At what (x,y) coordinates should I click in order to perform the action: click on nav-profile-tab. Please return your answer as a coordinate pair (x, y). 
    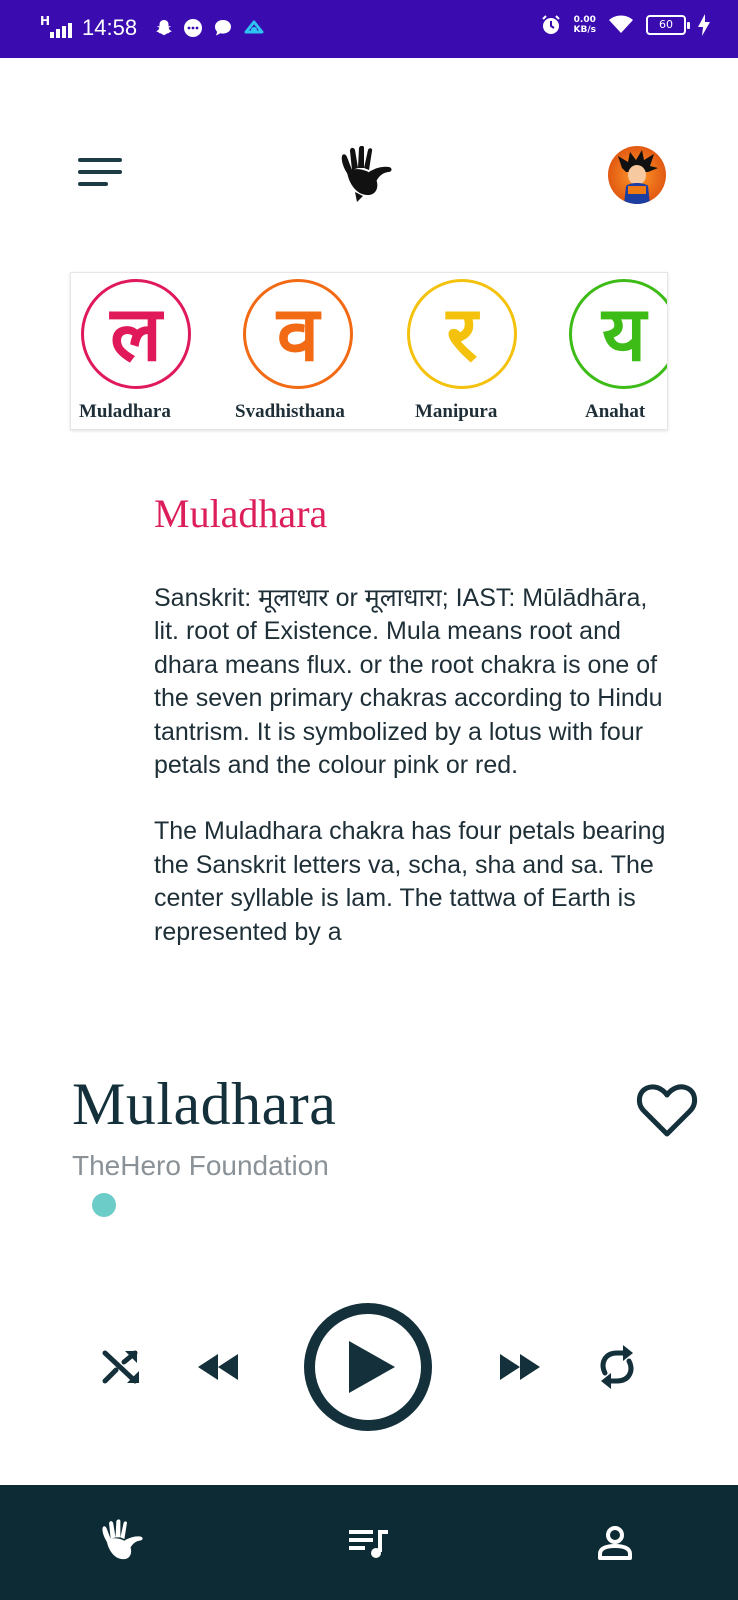
    Looking at the image, I should click on (615, 1542).